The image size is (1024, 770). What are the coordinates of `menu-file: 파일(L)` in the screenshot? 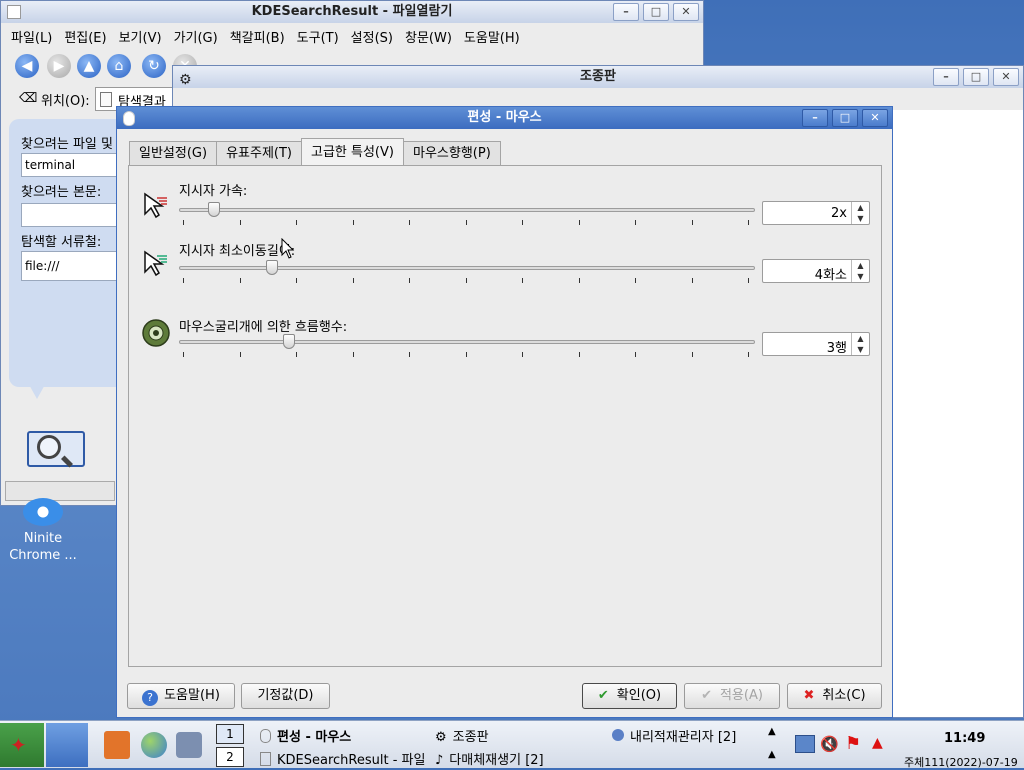 It's located at (31, 36).